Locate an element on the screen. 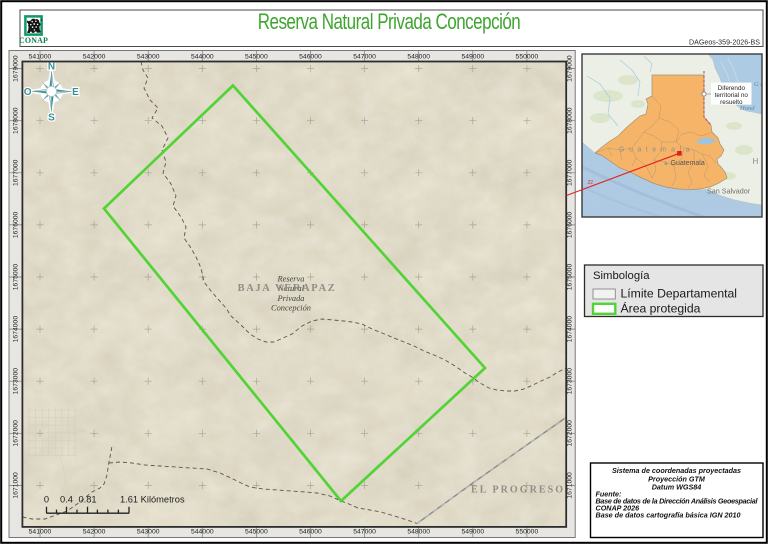  svg-text: CONAP is located at coordinates (33, 40).